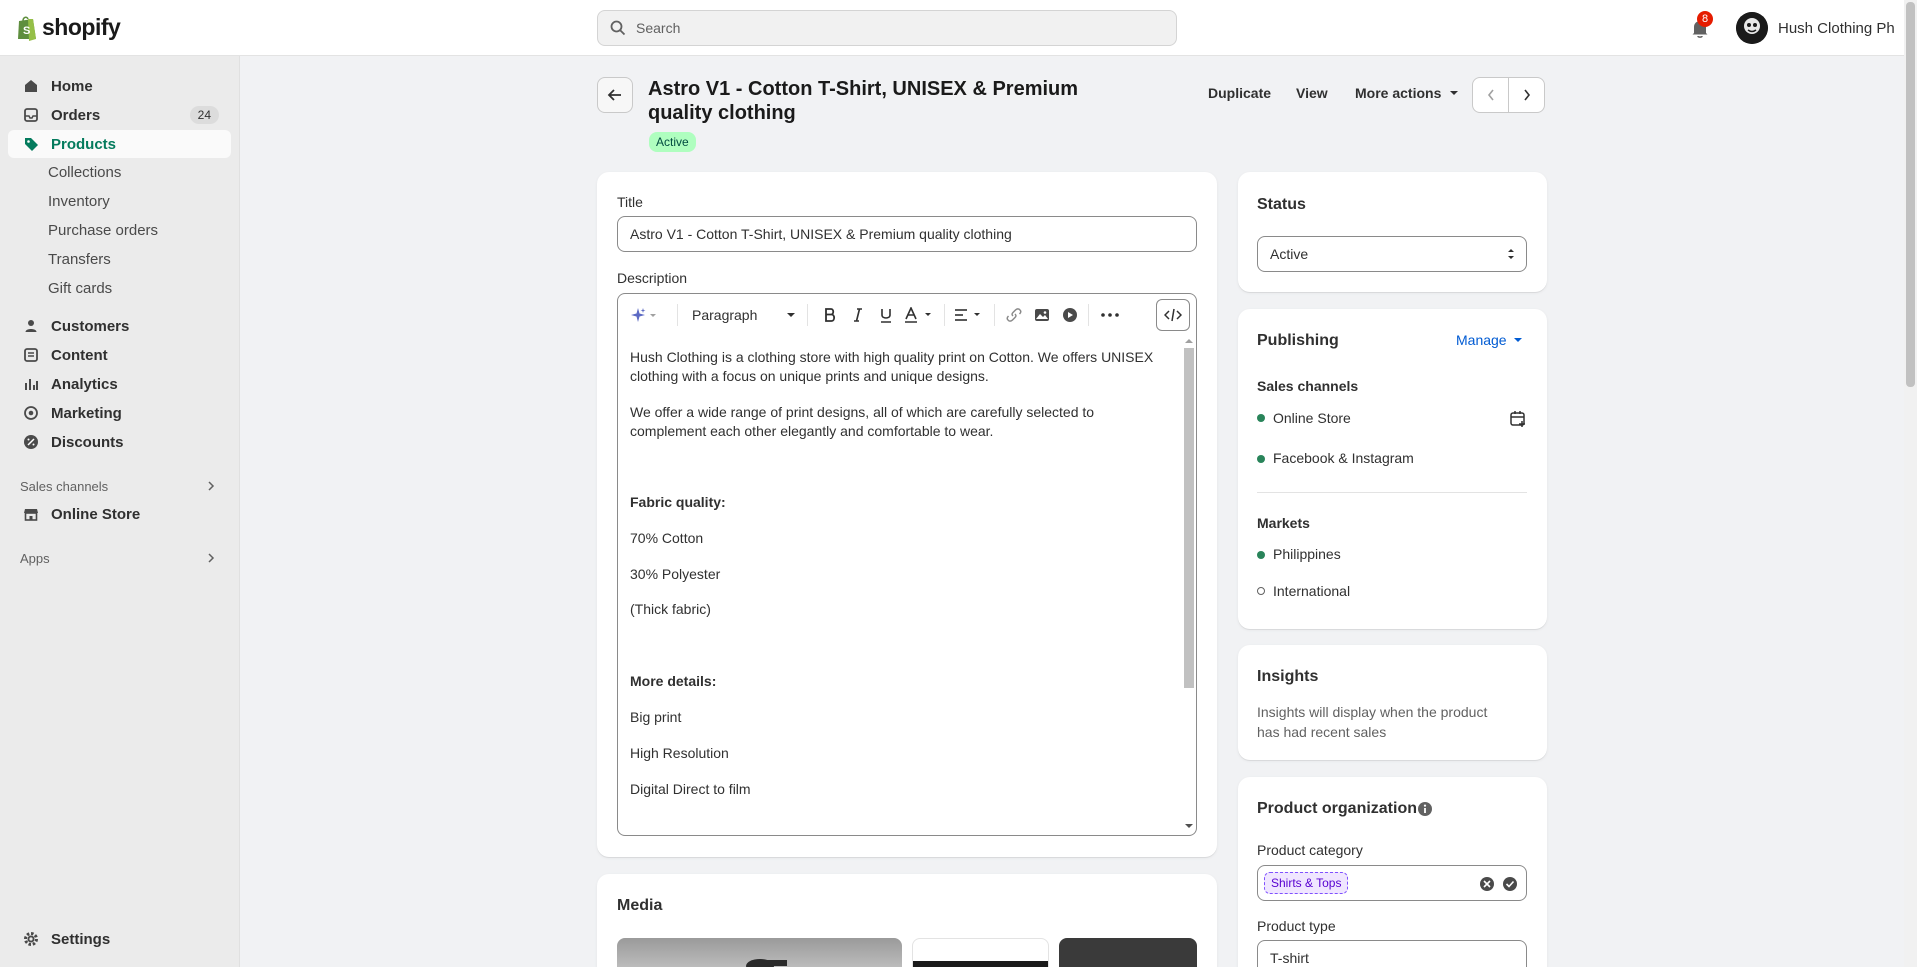 Image resolution: width=1917 pixels, height=967 pixels. Describe the element at coordinates (1189, 518) in the screenshot. I see `editor-scrollbar-thumb` at that location.